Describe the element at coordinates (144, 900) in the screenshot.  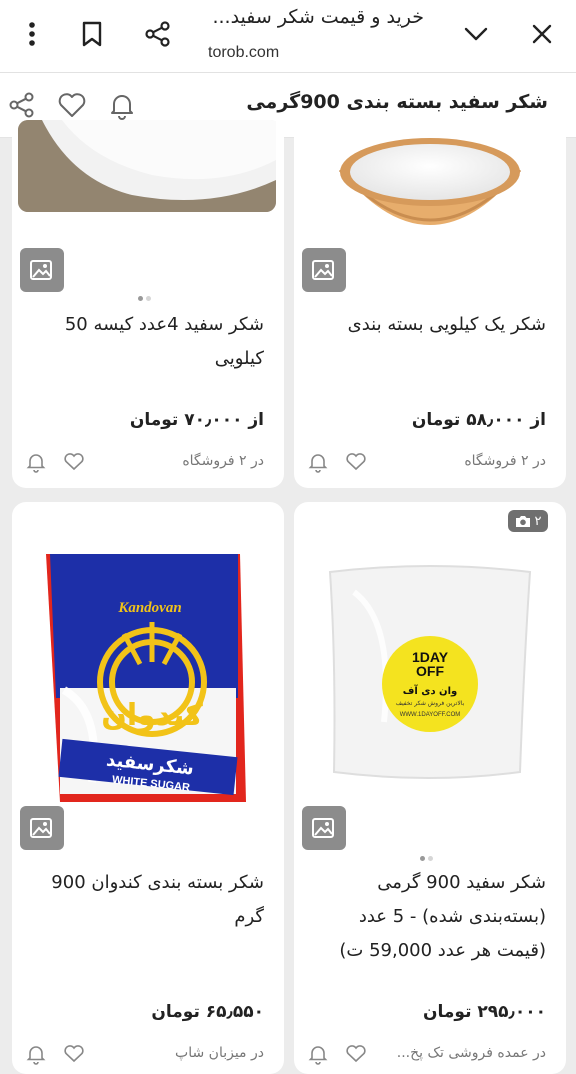
I see `product-title: شکر بسته بندی کندوان 900 گرم` at that location.